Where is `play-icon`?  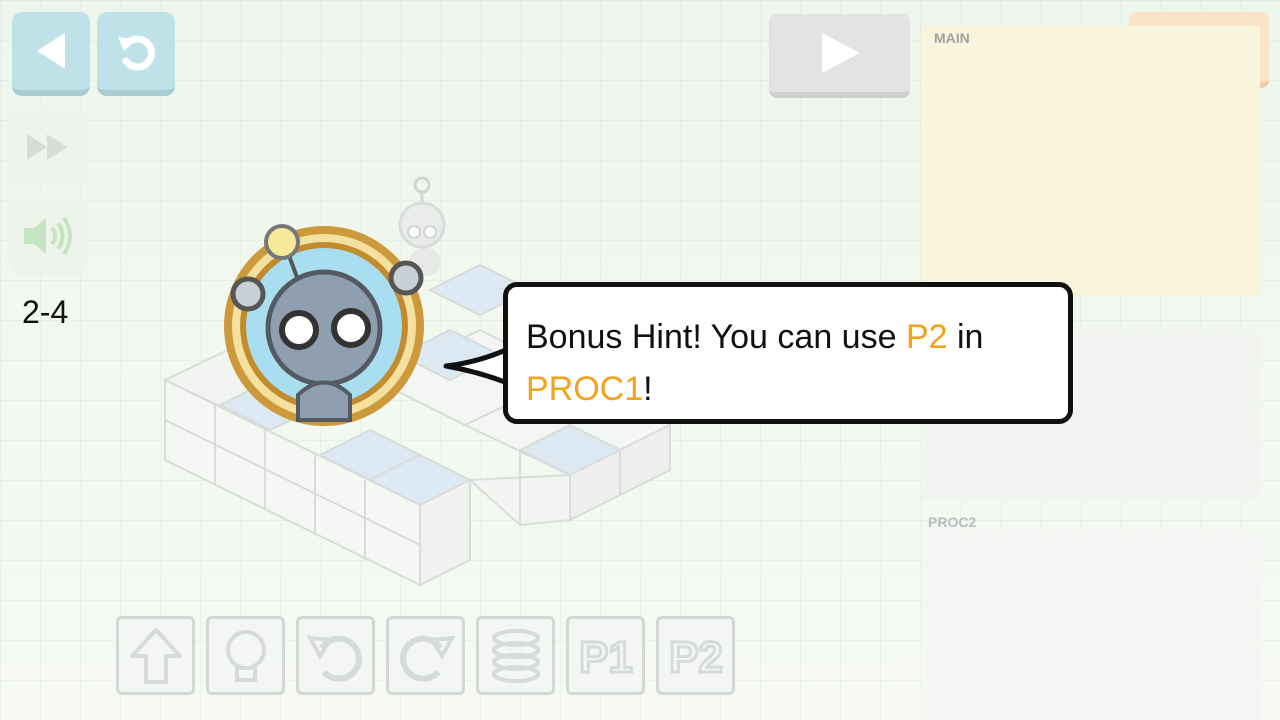 play-icon is located at coordinates (840, 53).